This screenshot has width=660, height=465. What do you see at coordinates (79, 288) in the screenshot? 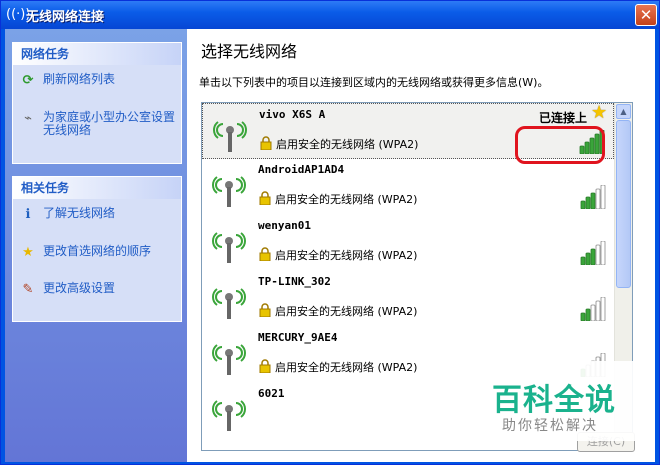
I see `task-label: 更改高级设置` at bounding box center [79, 288].